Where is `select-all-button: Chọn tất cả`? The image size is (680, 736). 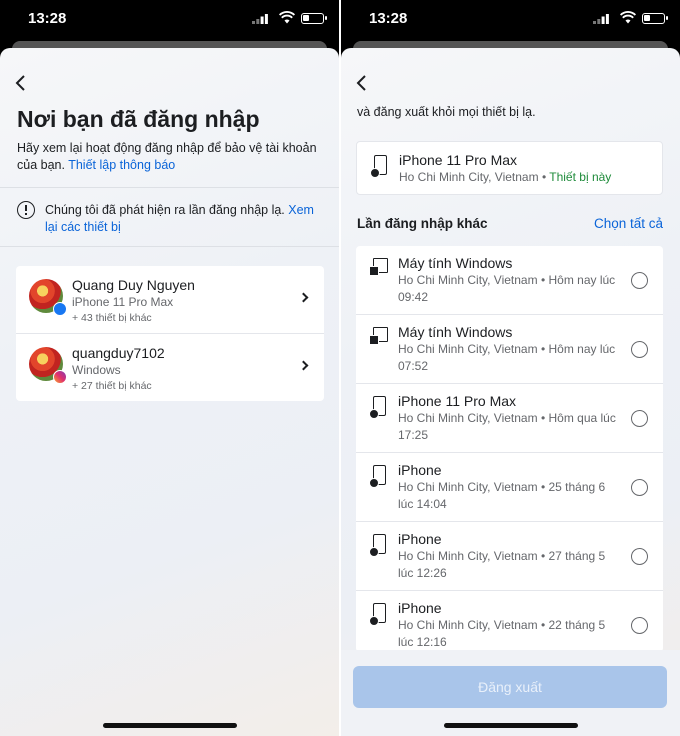
select-all-button: Chọn tất cả is located at coordinates (628, 223).